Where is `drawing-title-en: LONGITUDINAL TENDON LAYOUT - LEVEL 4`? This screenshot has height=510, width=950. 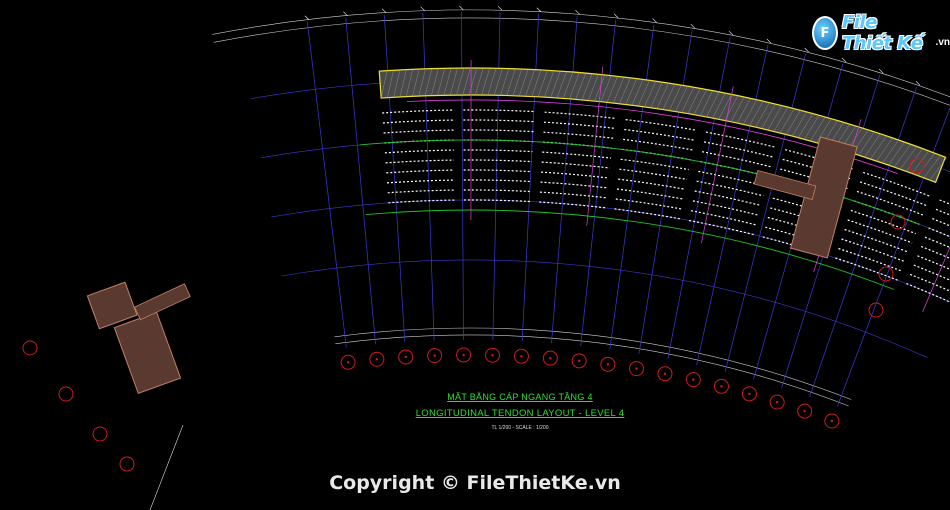
drawing-title-en: LONGITUDINAL TENDON LAYOUT - LEVEL 4 is located at coordinates (520, 413).